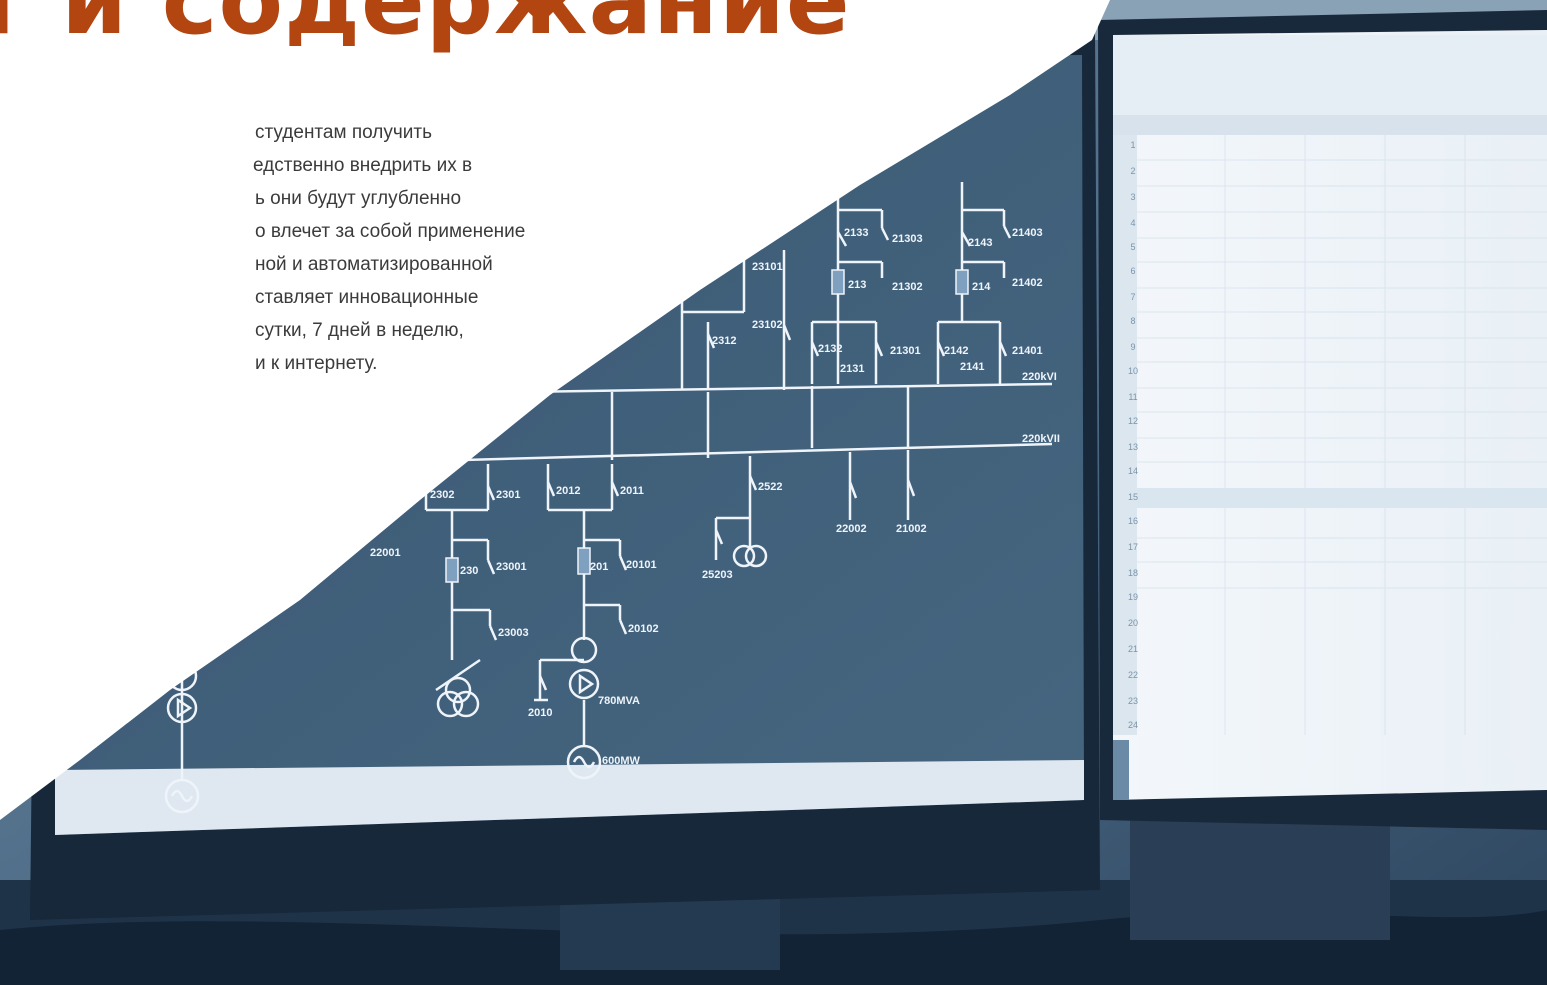 This screenshot has width=1547, height=985. I want to click on body-text-line: о влечет за собой применение, so click(390, 231).